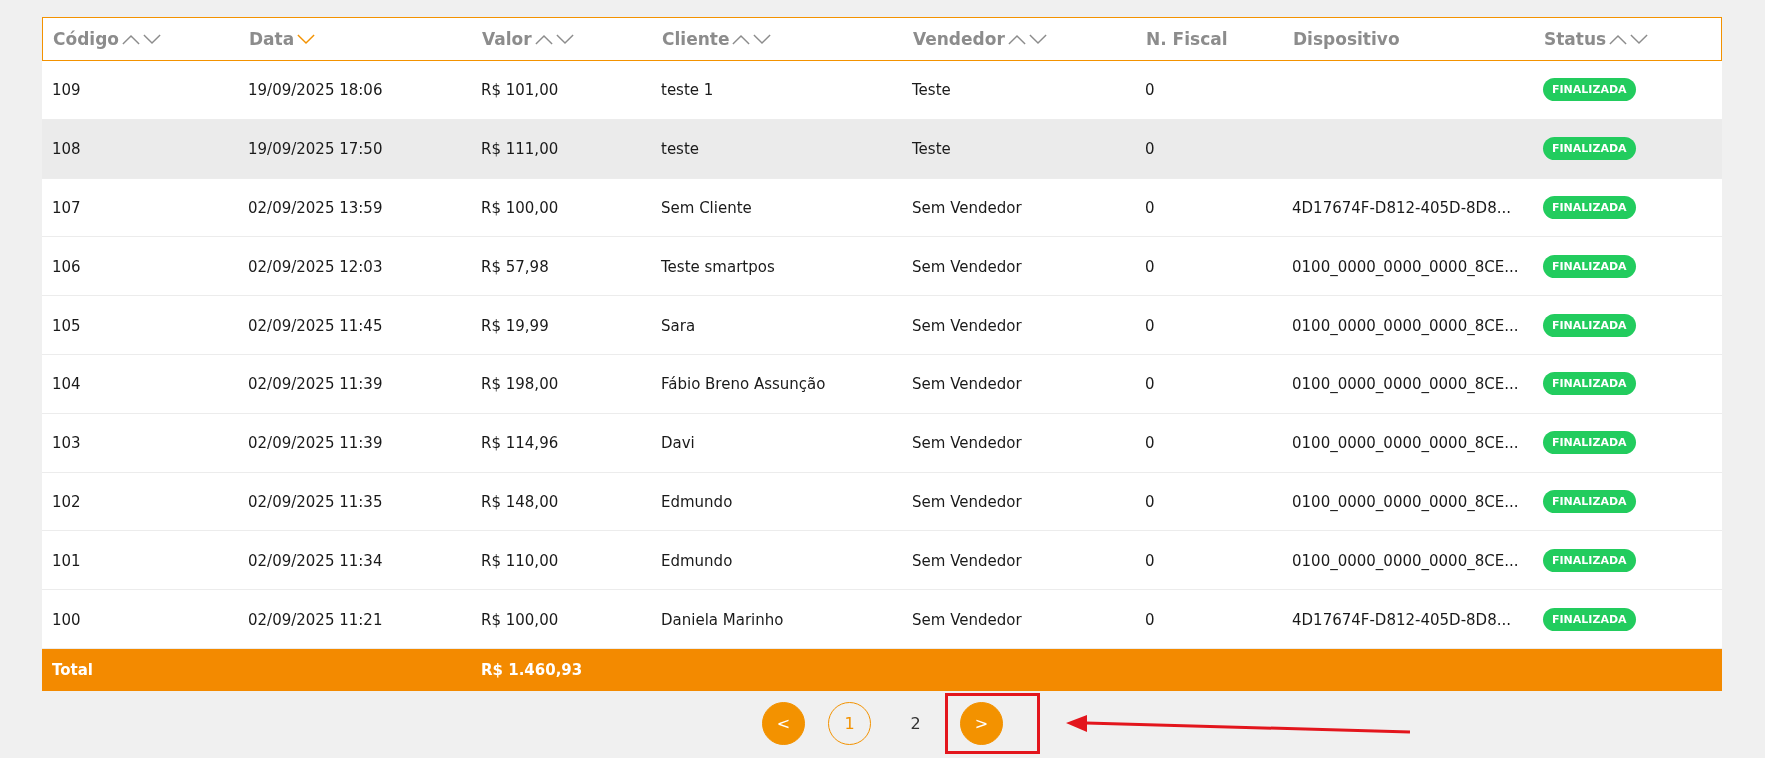  I want to click on column-header: Valor, so click(507, 39).